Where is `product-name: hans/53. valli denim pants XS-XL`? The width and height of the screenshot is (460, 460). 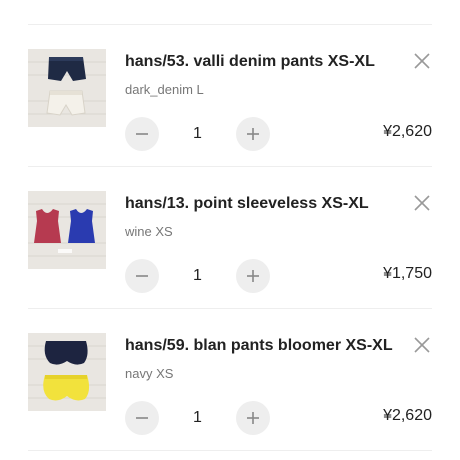 product-name: hans/53. valli denim pants XS-XL is located at coordinates (250, 62).